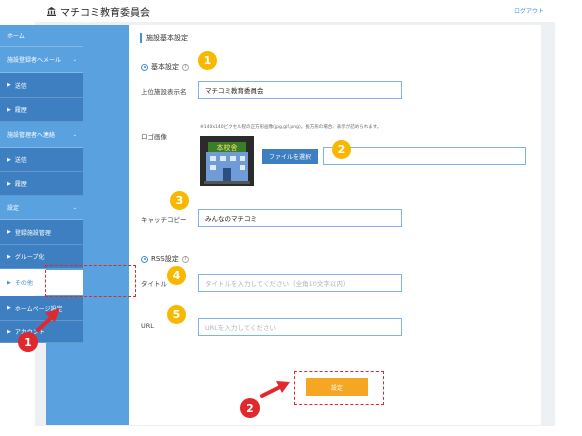 The width and height of the screenshot is (582, 436). I want to click on callout-arrows, so click(163, 353).